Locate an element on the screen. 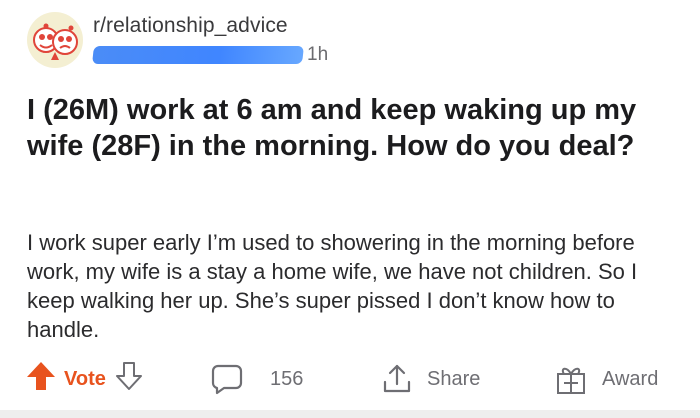 This screenshot has width=700, height=418. comment-bubble-icon is located at coordinates (227, 379).